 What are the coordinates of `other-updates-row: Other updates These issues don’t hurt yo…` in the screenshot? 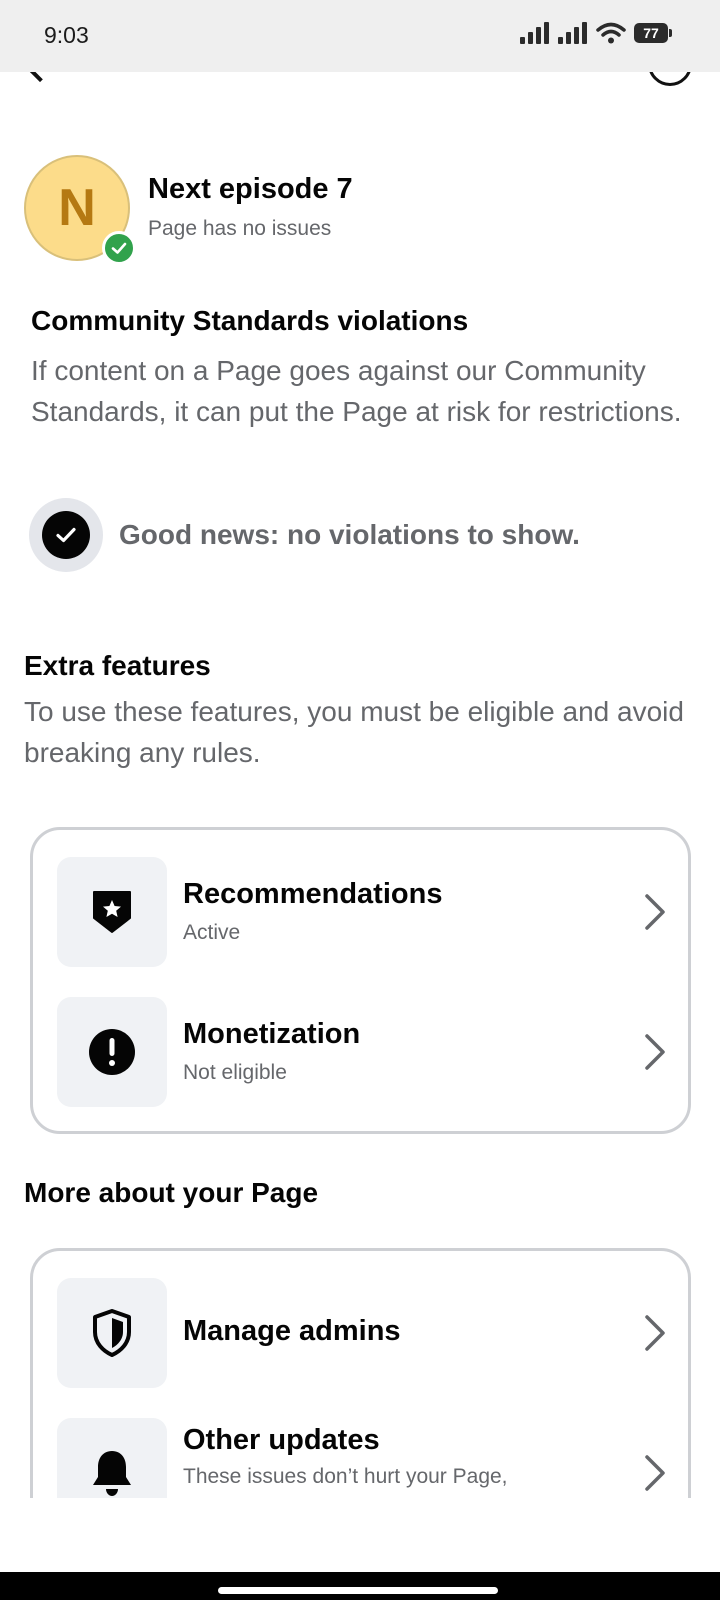 It's located at (362, 1458).